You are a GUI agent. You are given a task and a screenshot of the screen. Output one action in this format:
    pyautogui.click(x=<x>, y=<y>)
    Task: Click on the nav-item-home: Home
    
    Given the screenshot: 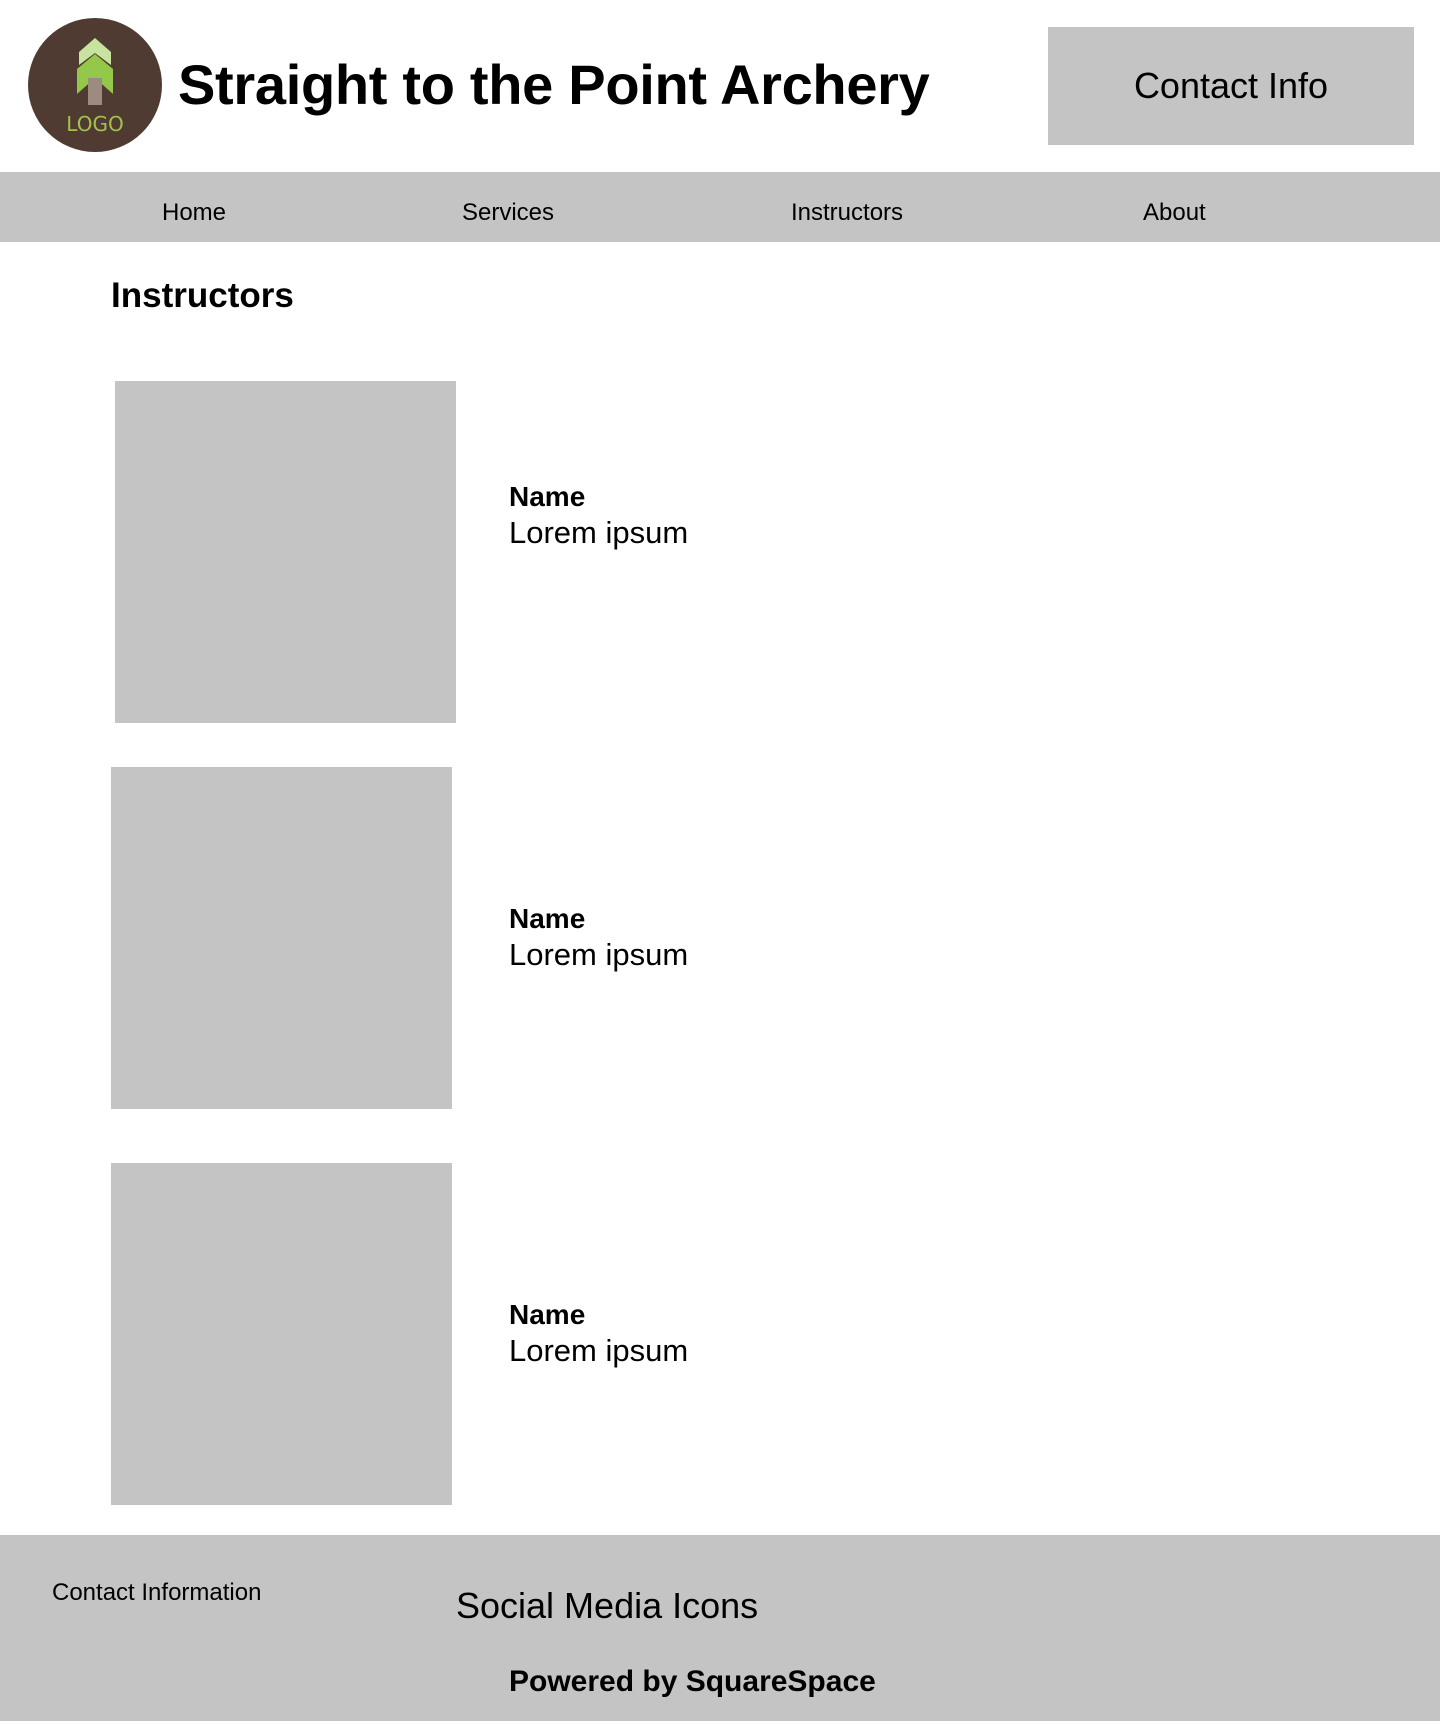 What is the action you would take?
    pyautogui.click(x=194, y=207)
    